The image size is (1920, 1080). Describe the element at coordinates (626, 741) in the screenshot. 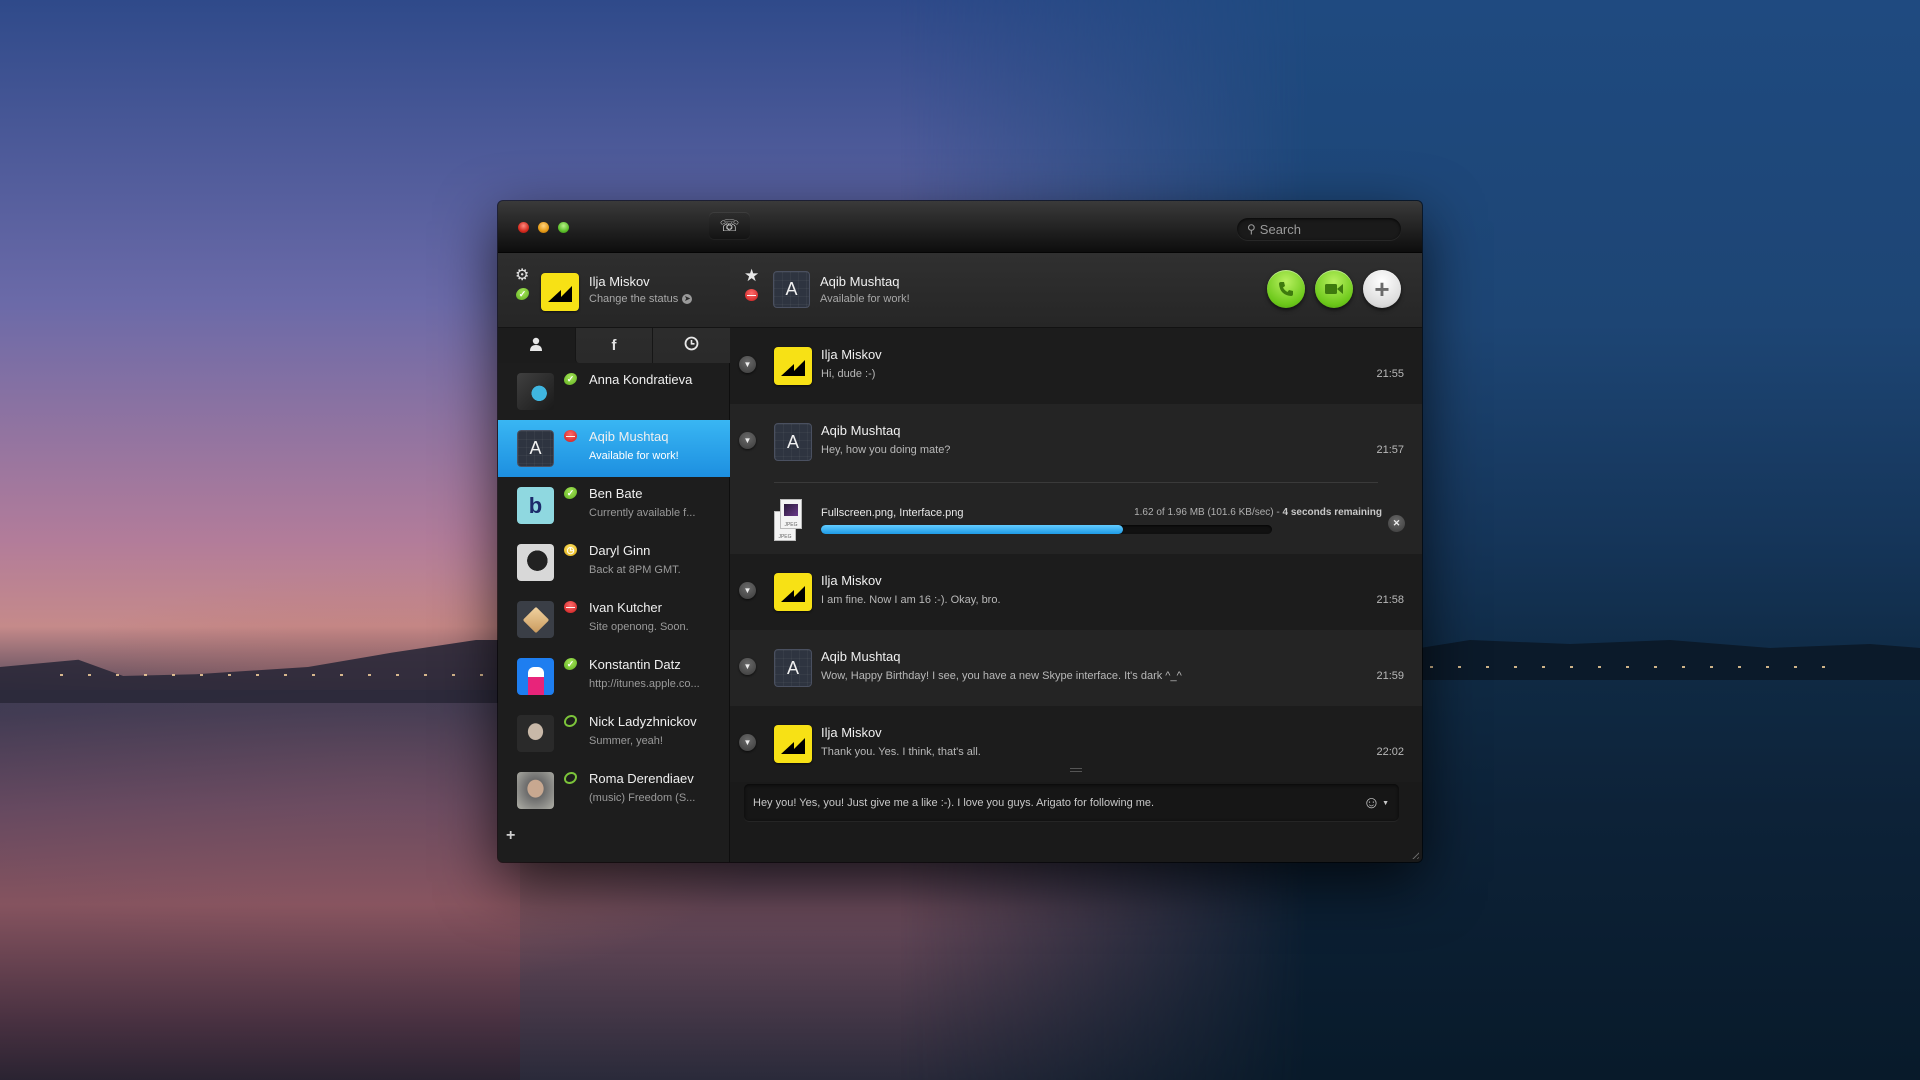

I see `contact-mood: Summer, yeah!` at that location.